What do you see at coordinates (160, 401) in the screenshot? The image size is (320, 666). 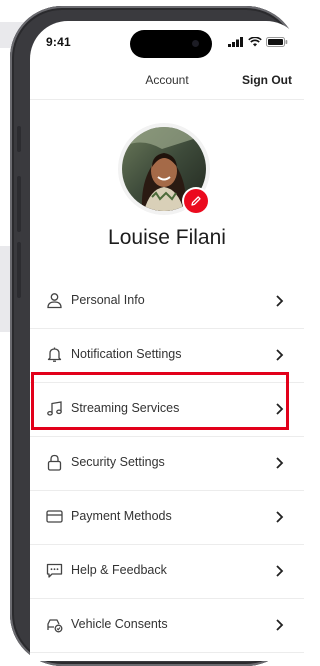 I see `highlight-box` at bounding box center [160, 401].